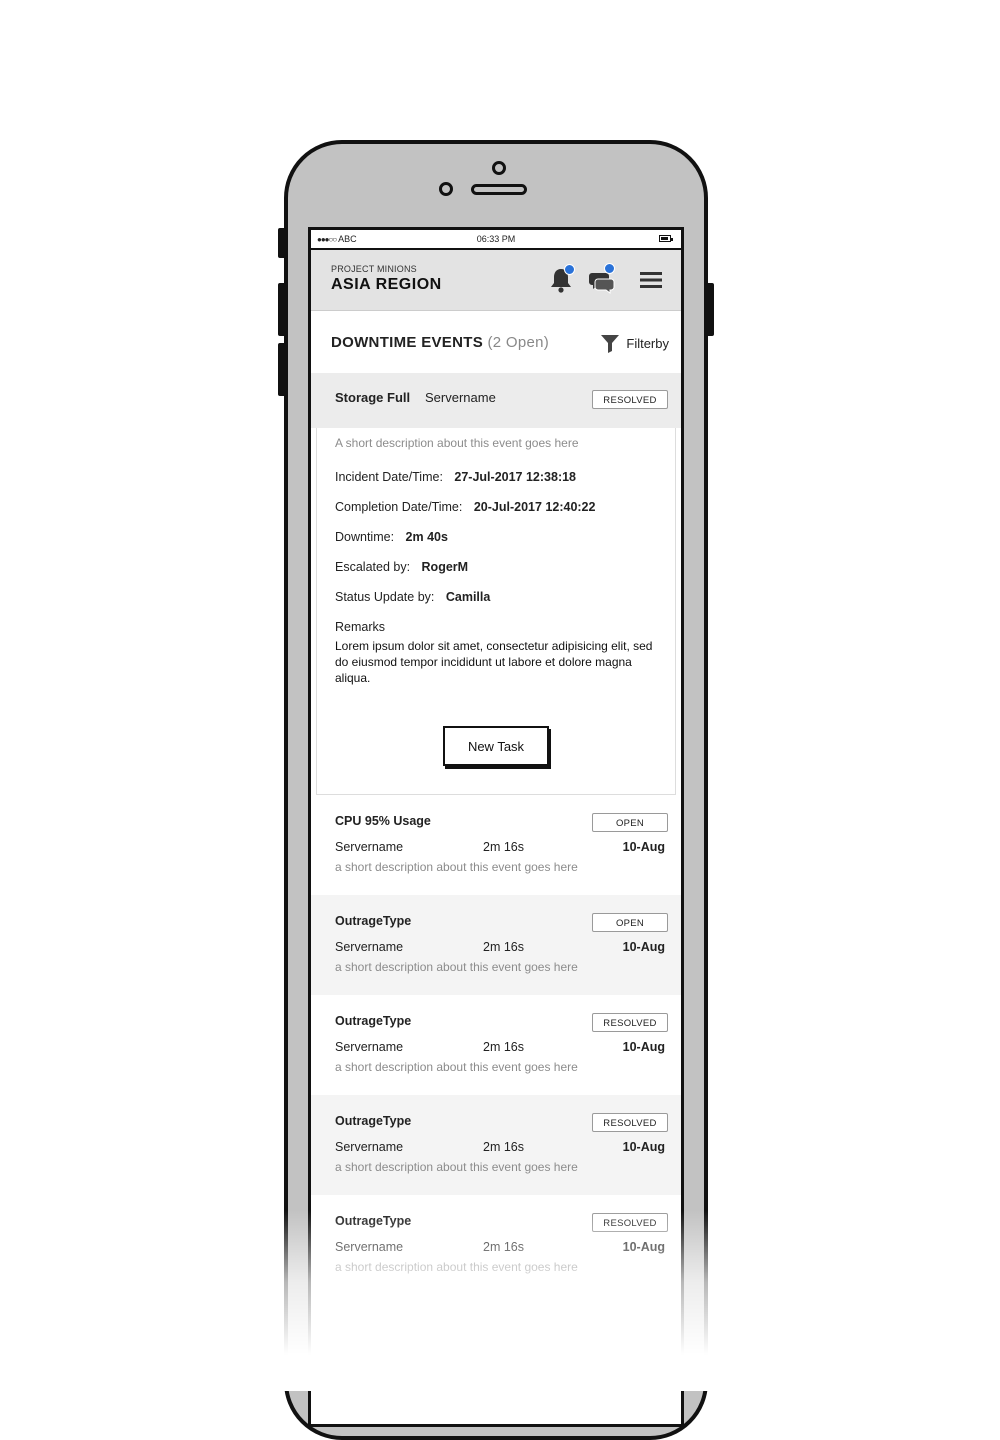 This screenshot has height=1440, width=1000. What do you see at coordinates (282, 369) in the screenshot?
I see `volume-down-button` at bounding box center [282, 369].